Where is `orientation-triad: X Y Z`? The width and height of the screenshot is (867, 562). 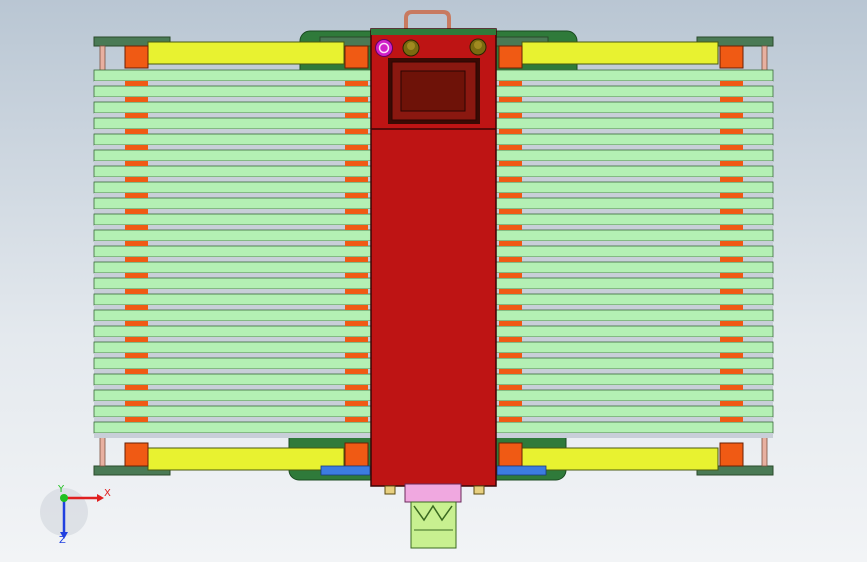 orientation-triad: X Y Z is located at coordinates (75, 515).